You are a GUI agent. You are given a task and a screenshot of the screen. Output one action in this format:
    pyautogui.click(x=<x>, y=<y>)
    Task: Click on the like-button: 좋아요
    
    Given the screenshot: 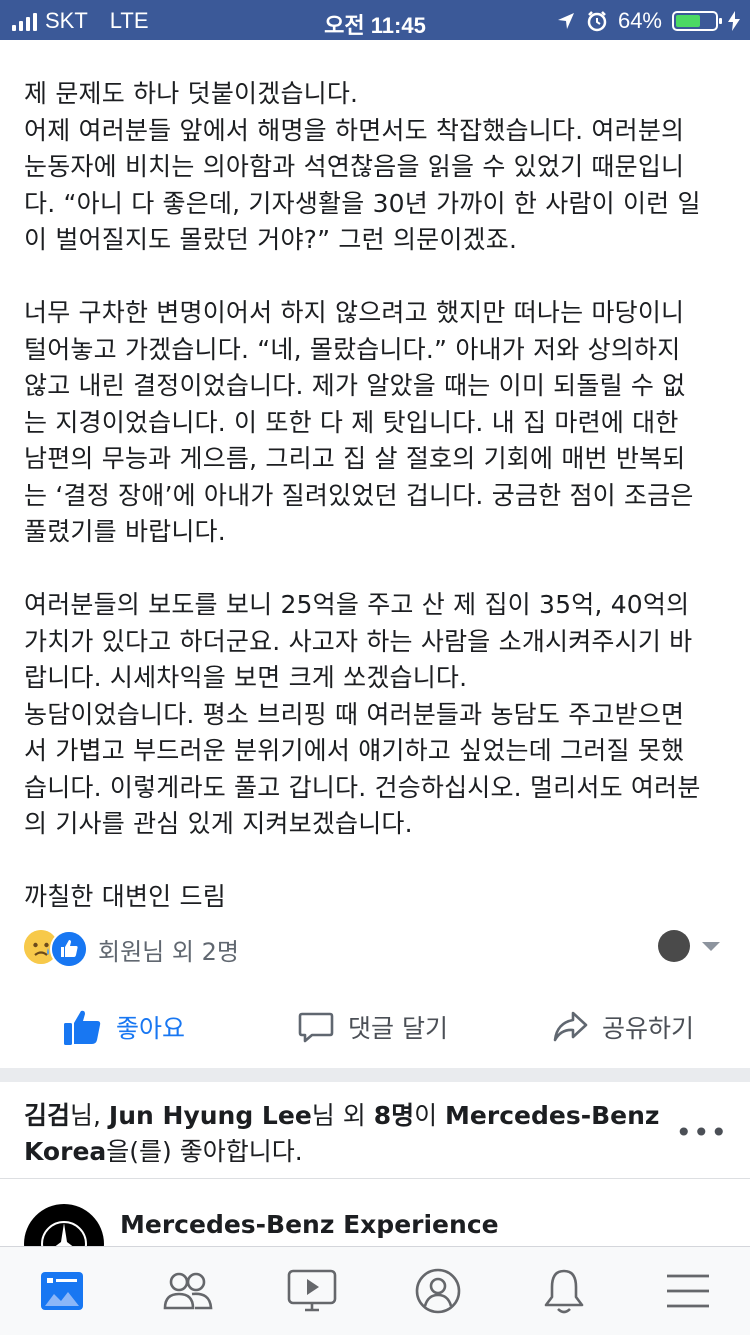 What is the action you would take?
    pyautogui.click(x=124, y=1027)
    